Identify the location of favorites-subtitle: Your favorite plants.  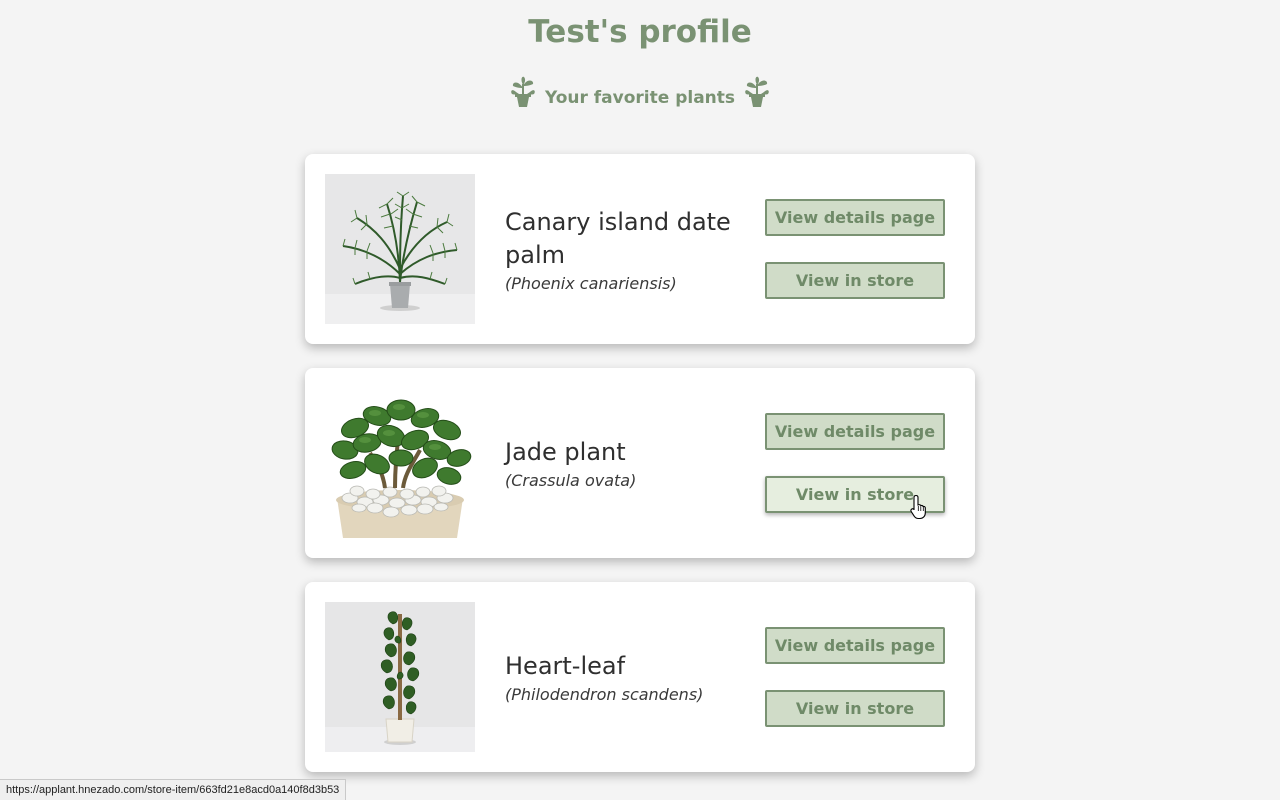
(640, 92).